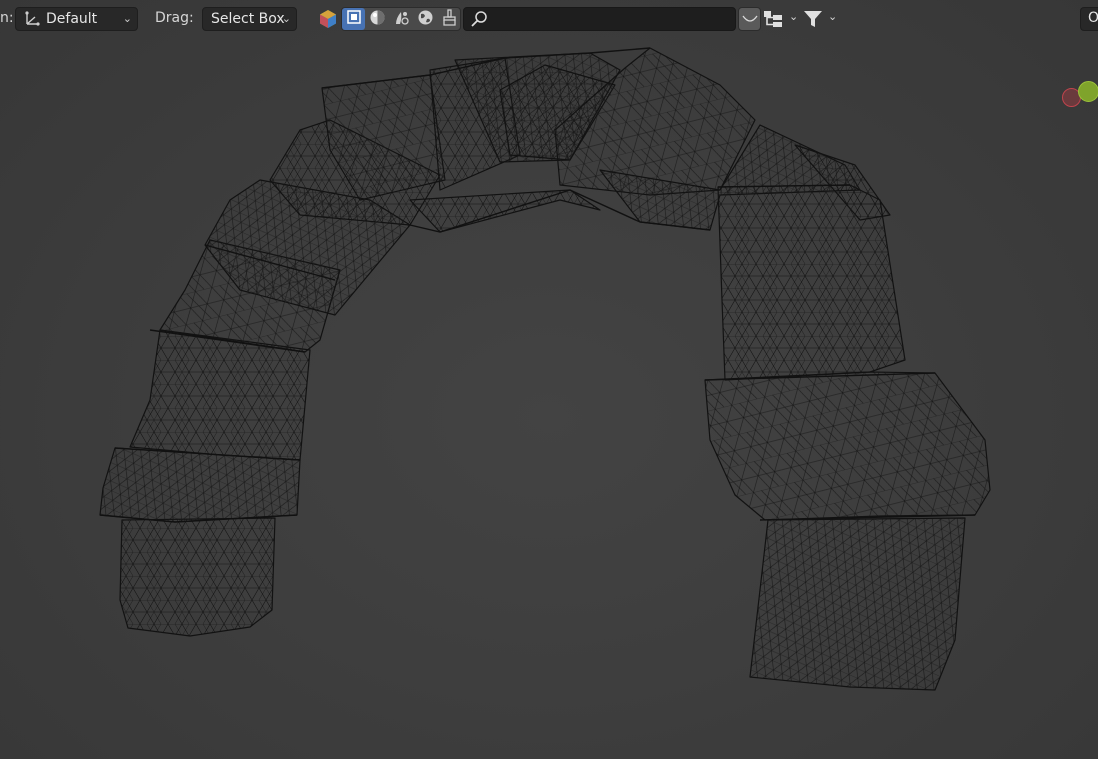  I want to click on pivot-button, so click(401, 19).